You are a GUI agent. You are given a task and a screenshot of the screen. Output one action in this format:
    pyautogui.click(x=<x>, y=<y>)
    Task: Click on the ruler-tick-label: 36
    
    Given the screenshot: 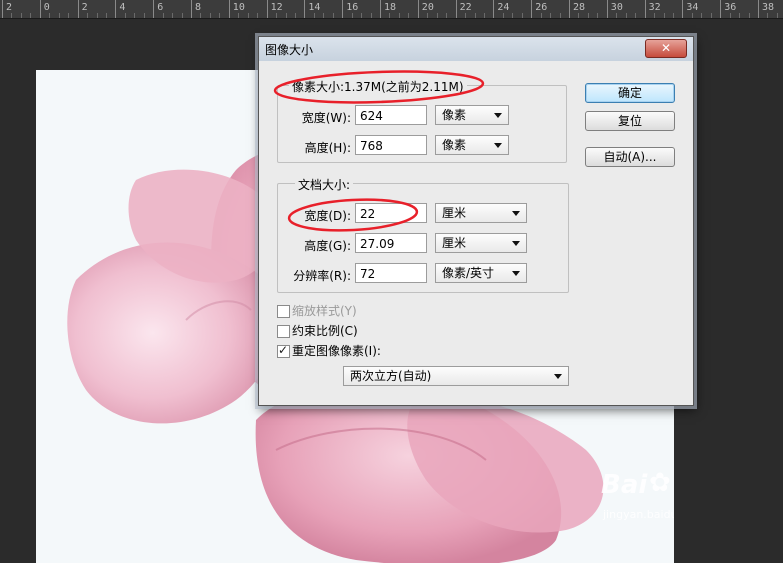 What is the action you would take?
    pyautogui.click(x=730, y=7)
    